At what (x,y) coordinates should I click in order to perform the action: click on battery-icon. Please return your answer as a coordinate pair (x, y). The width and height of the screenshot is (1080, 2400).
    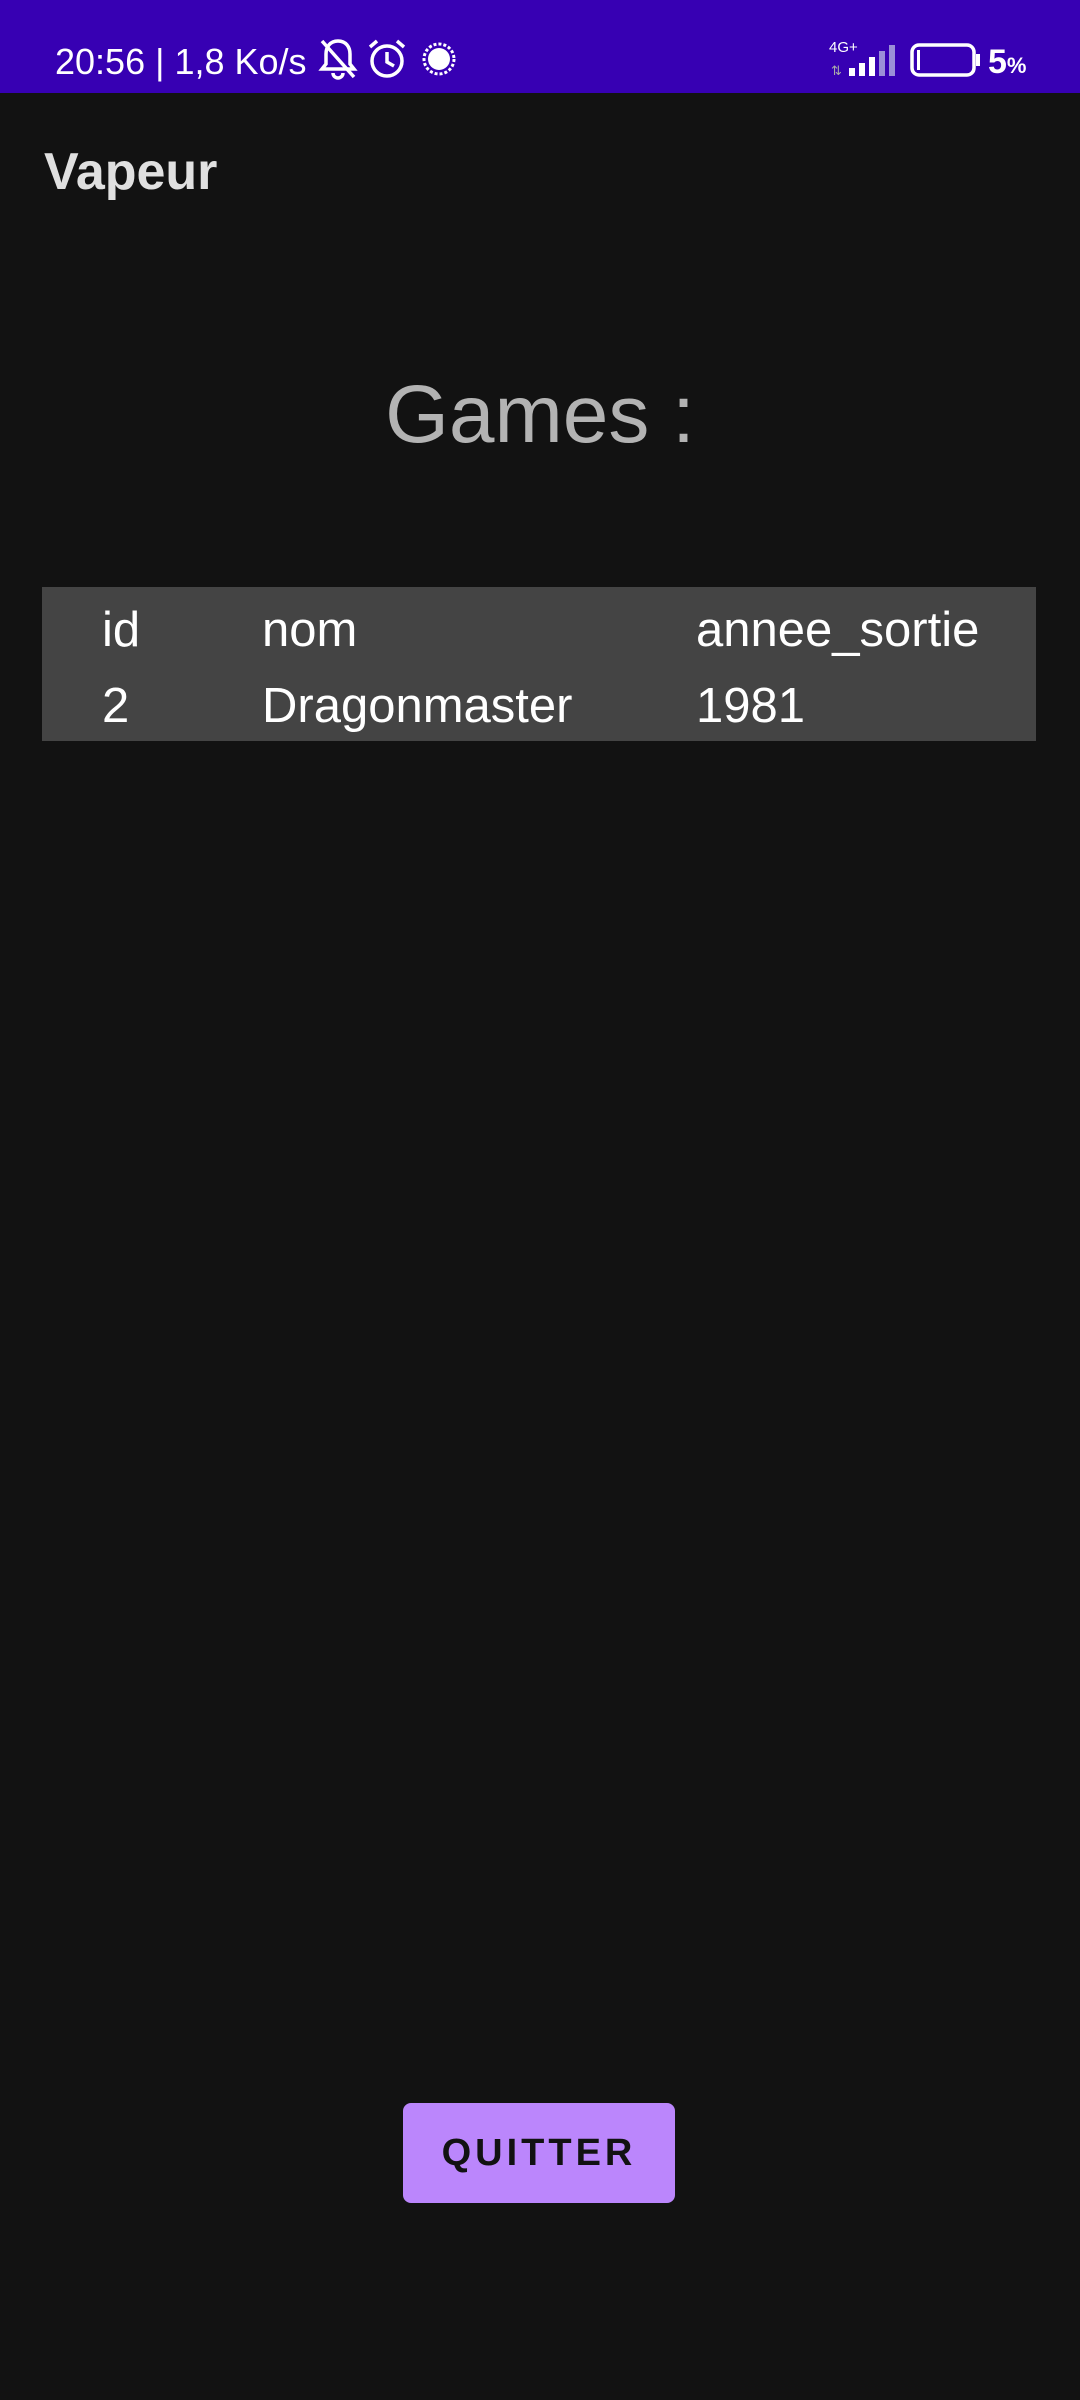
    Looking at the image, I should click on (945, 60).